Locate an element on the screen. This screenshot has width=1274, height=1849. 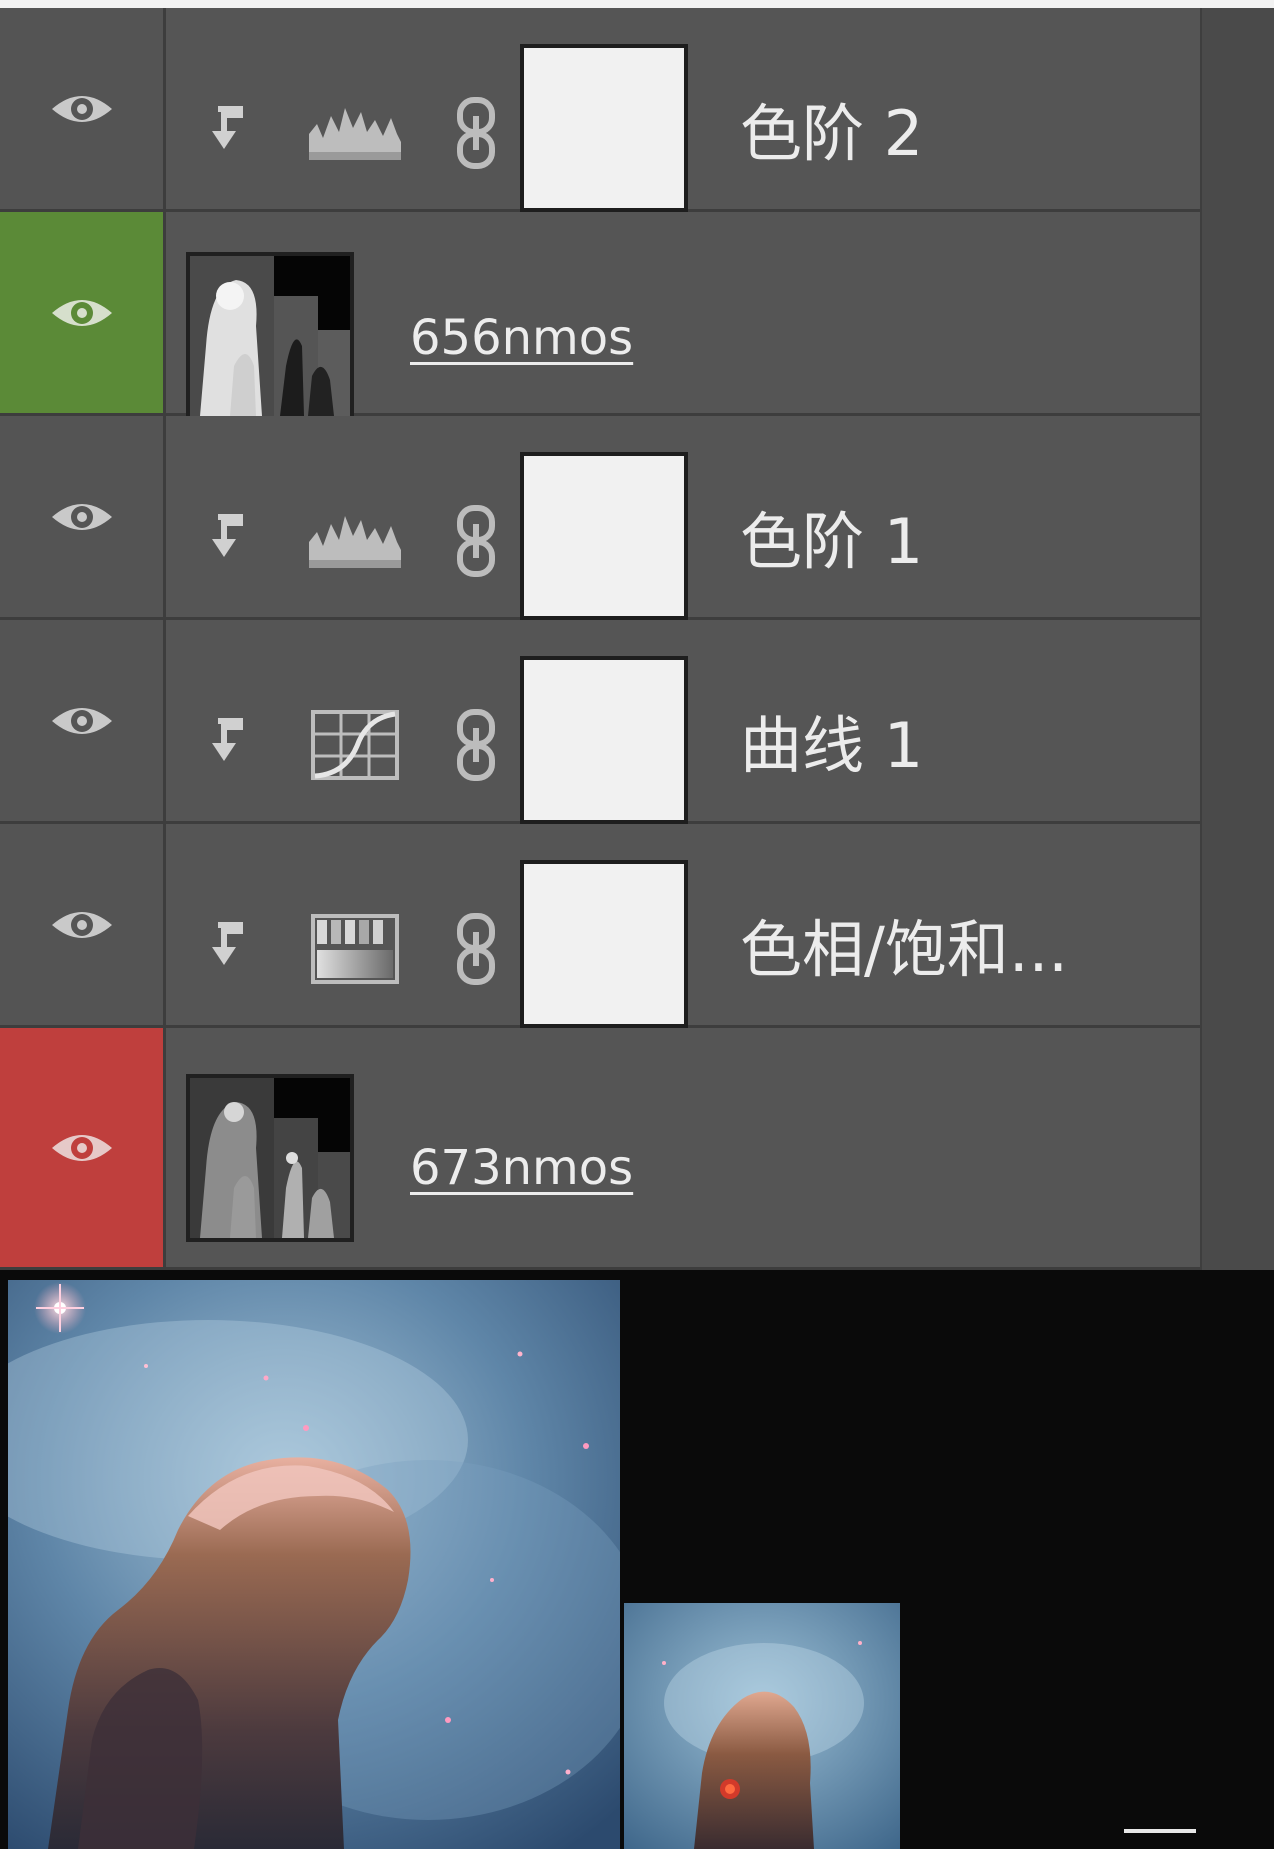
layer-row-656nmos: 656nmos is located at coordinates (600, 316).